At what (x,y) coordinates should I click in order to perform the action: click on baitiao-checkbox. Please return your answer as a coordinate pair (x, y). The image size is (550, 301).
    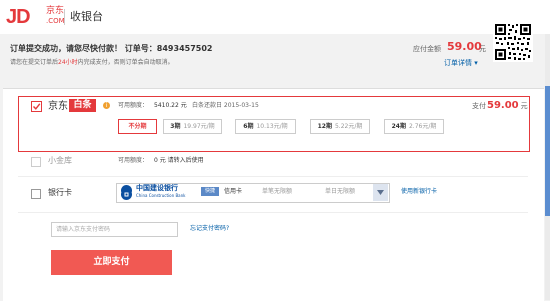
    Looking at the image, I should click on (36, 106).